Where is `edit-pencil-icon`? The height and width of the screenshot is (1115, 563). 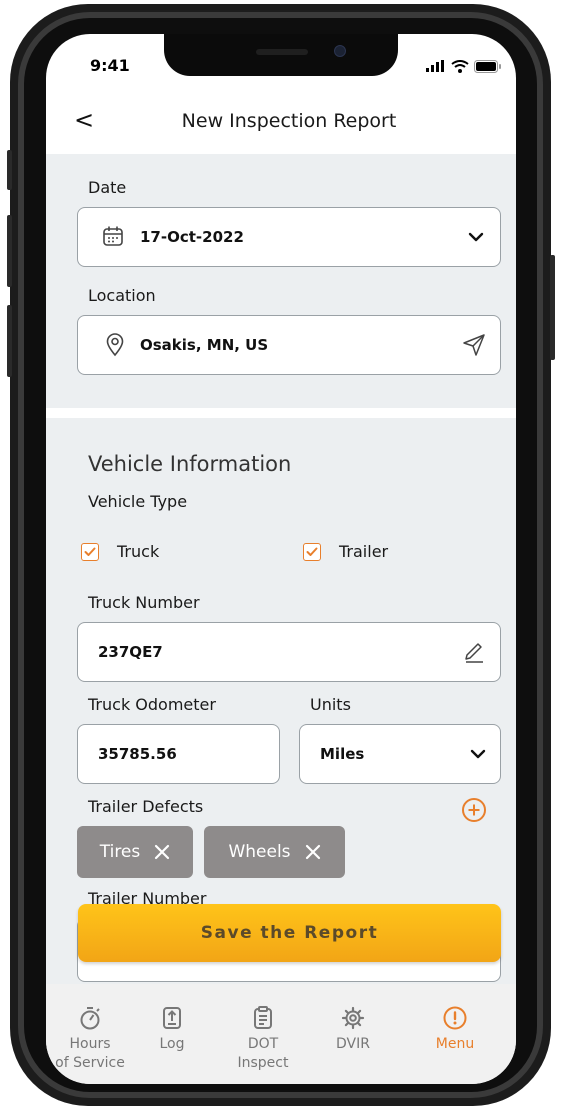
edit-pencil-icon is located at coordinates (474, 653).